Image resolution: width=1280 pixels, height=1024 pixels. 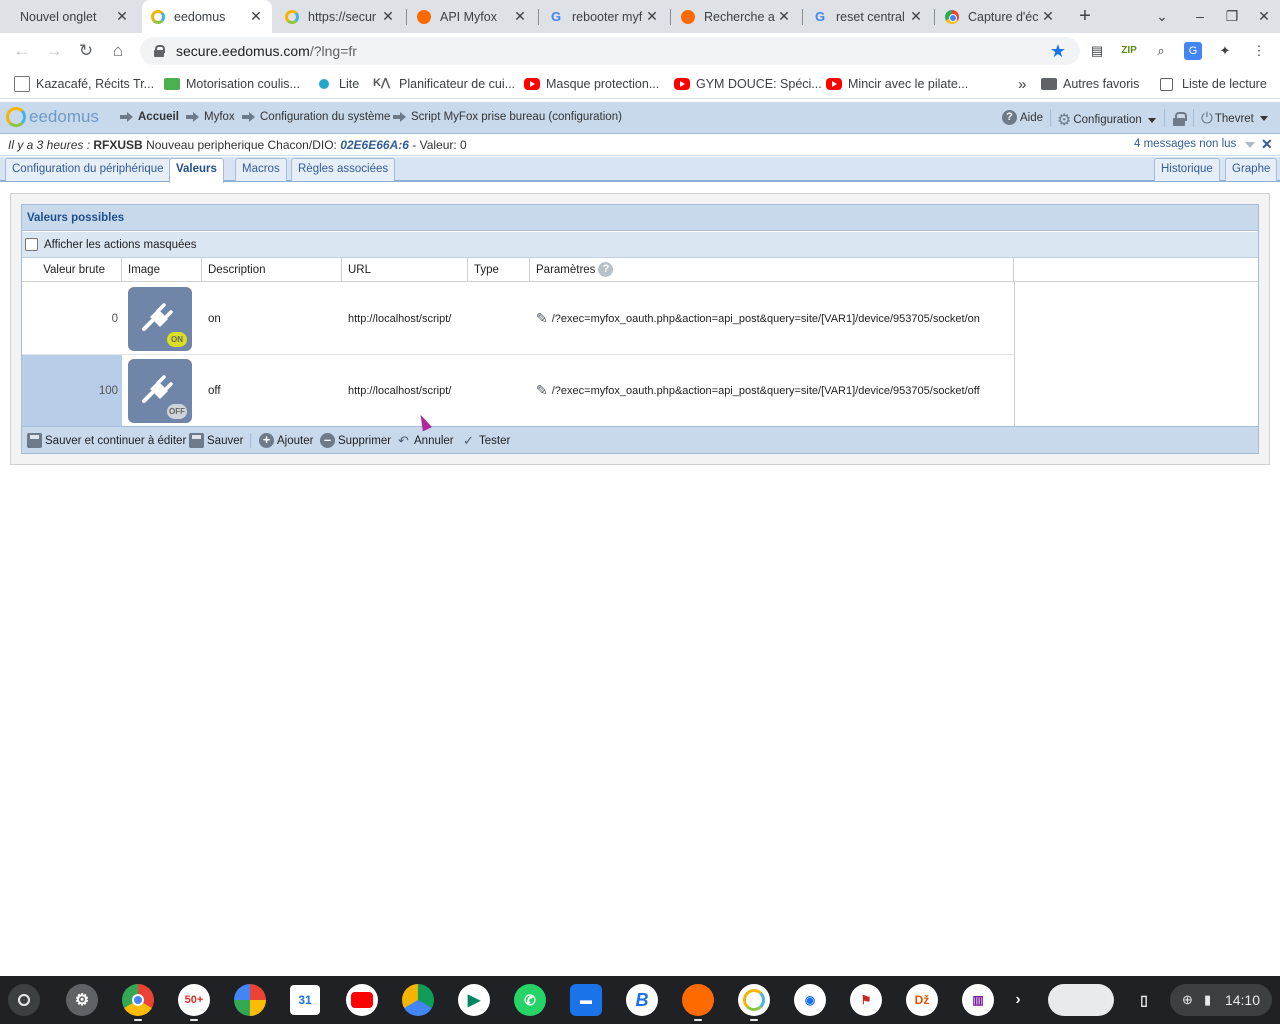 What do you see at coordinates (604, 16) in the screenshot?
I see `browser-tab-rebooter: G rebooter myf ✕` at bounding box center [604, 16].